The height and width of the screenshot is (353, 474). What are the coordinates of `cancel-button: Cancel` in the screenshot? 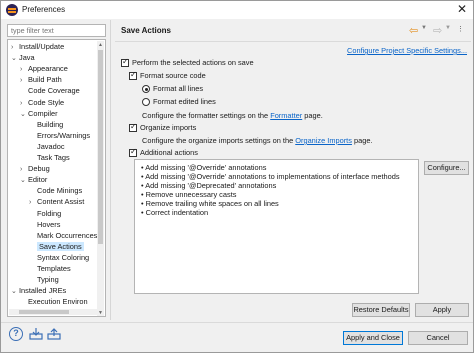 It's located at (438, 338).